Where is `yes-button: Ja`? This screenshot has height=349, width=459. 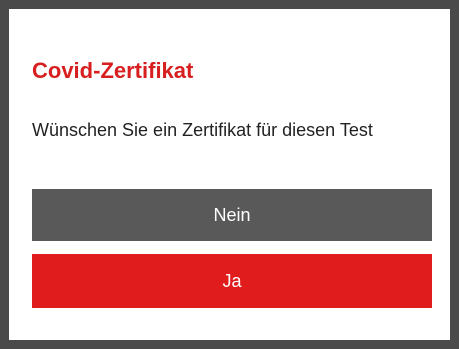 yes-button: Ja is located at coordinates (232, 281).